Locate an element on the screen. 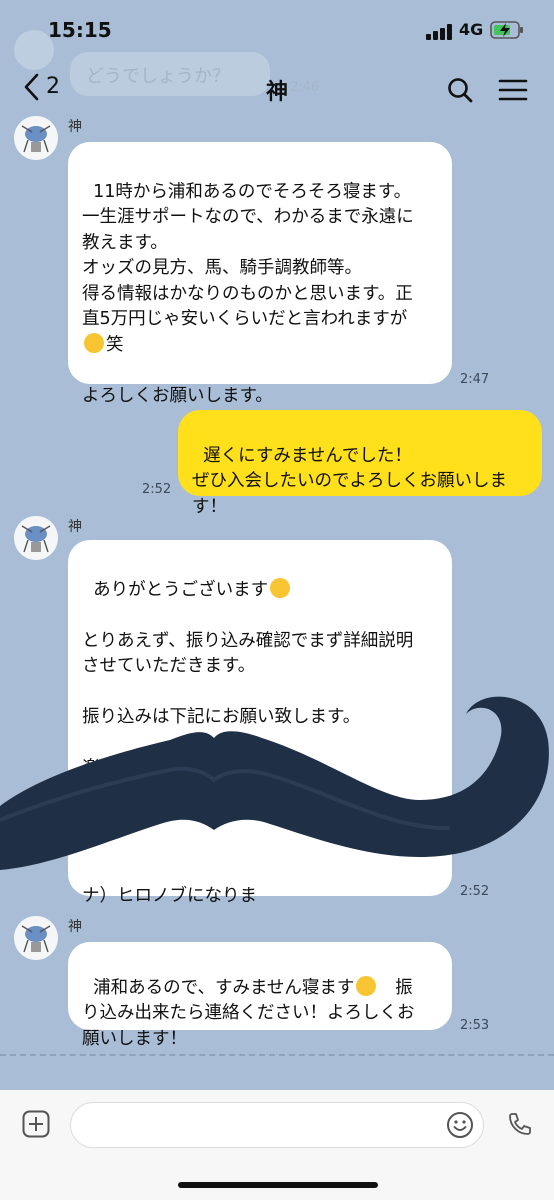  network-type: 4G is located at coordinates (471, 29).